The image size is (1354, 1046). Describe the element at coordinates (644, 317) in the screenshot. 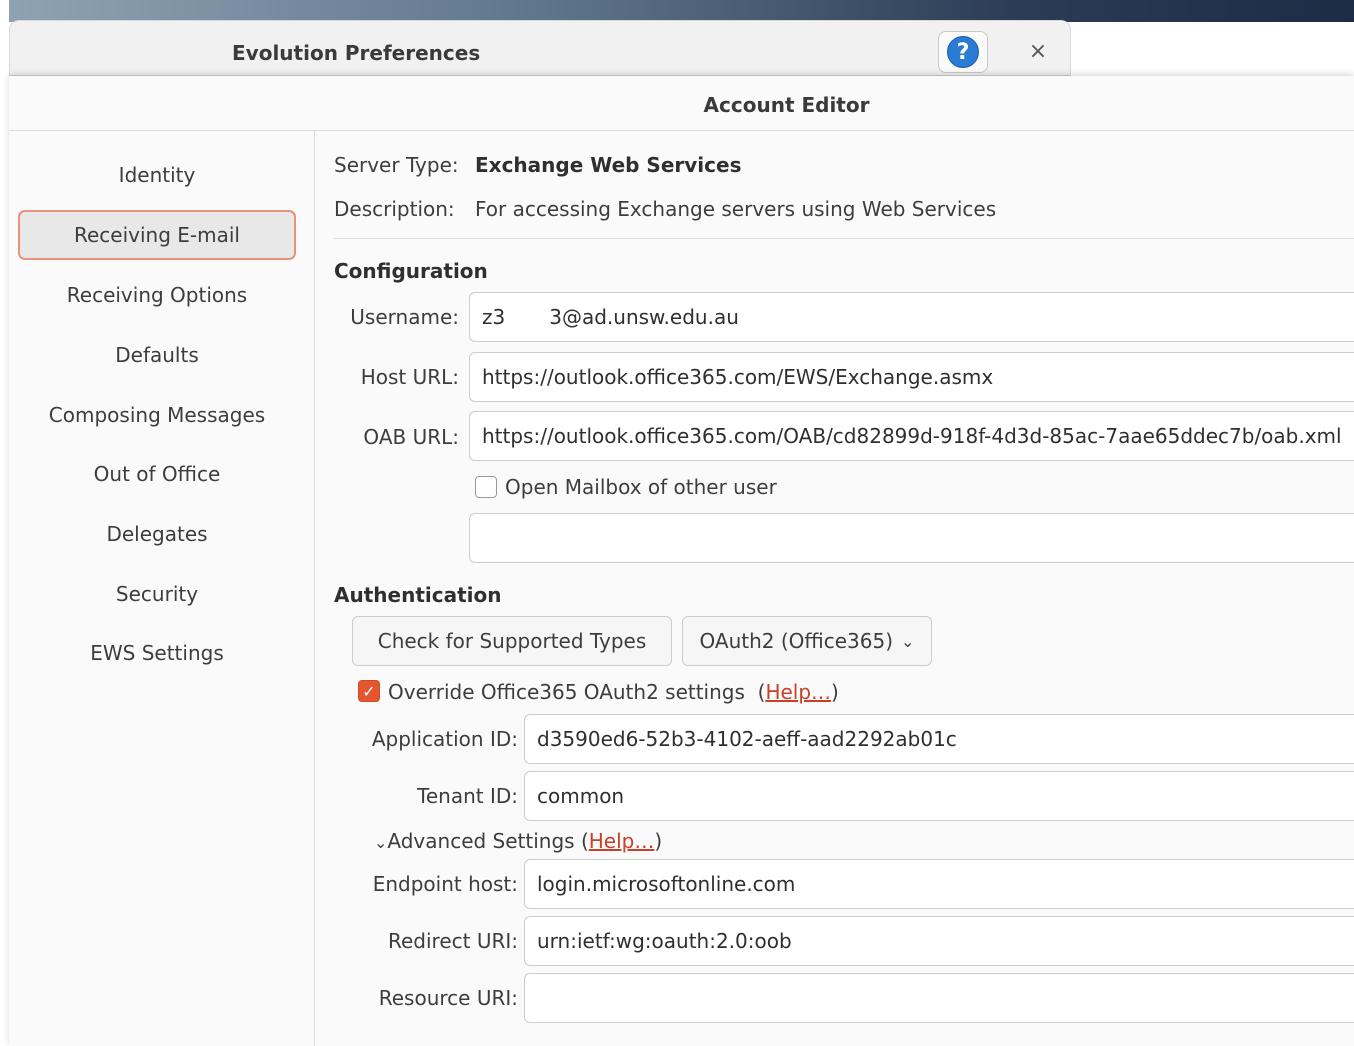

I see `username-suffix: 3@ad.unsw.edu.au` at that location.